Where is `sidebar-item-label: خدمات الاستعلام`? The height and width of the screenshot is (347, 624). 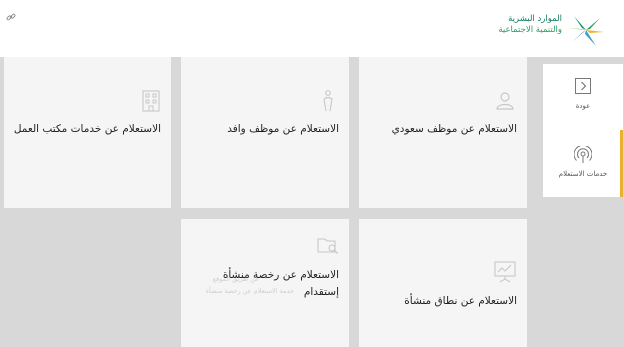 sidebar-item-label: خدمات الاستعلام is located at coordinates (583, 174).